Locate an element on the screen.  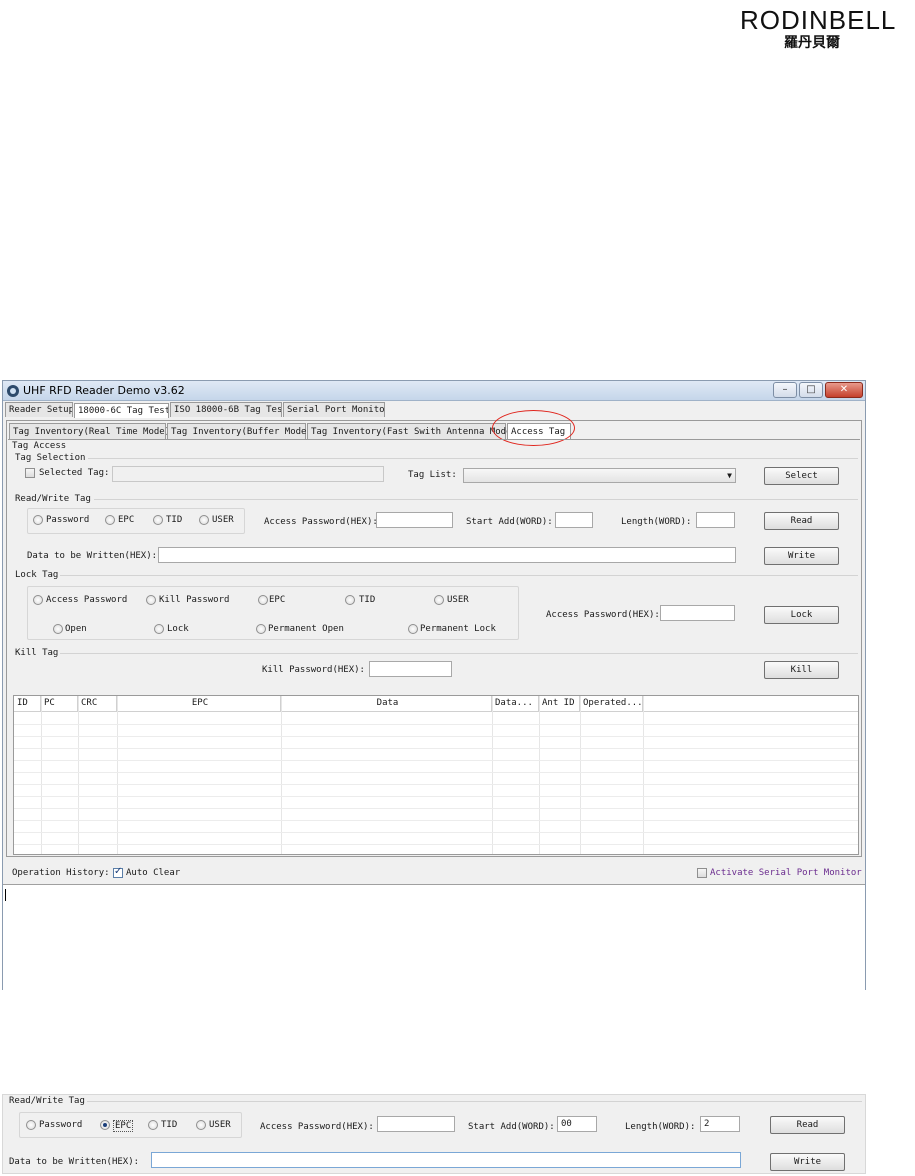
crop-access-password-label: Access Password(HEX): is located at coordinates (317, 1127).